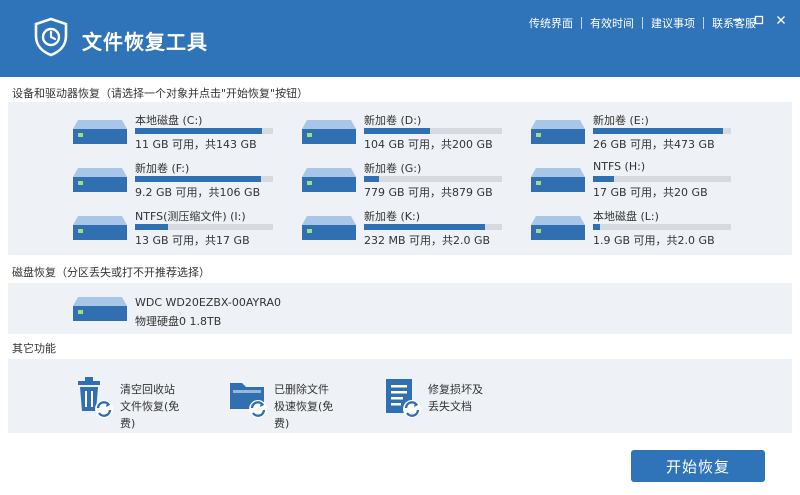 The image size is (800, 495). Describe the element at coordinates (95, 397) in the screenshot. I see `recycle-bin-icon` at that location.